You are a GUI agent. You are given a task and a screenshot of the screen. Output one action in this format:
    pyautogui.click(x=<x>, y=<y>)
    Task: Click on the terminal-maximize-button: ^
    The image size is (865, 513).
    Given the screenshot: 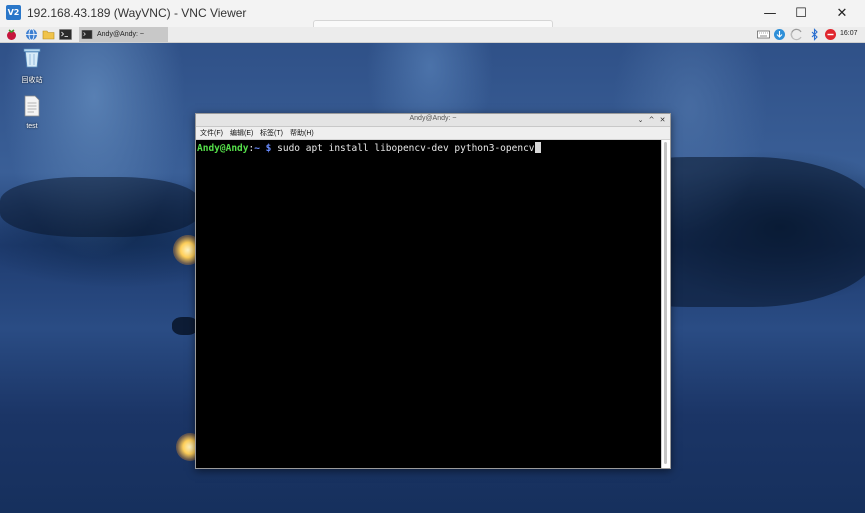 What is the action you would take?
    pyautogui.click(x=651, y=120)
    